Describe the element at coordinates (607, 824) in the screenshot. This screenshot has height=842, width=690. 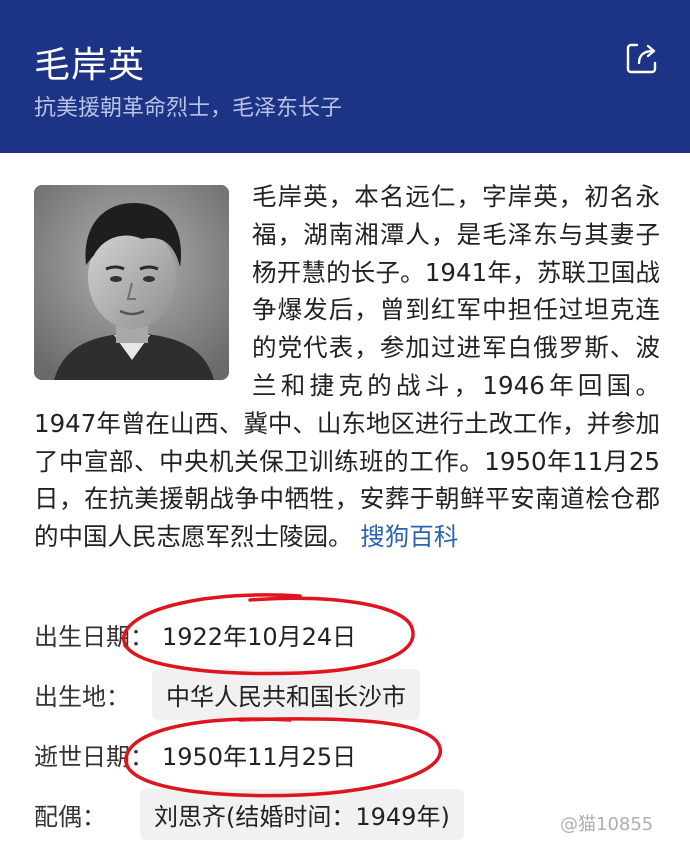
I see `watermark: @猫10855` at that location.